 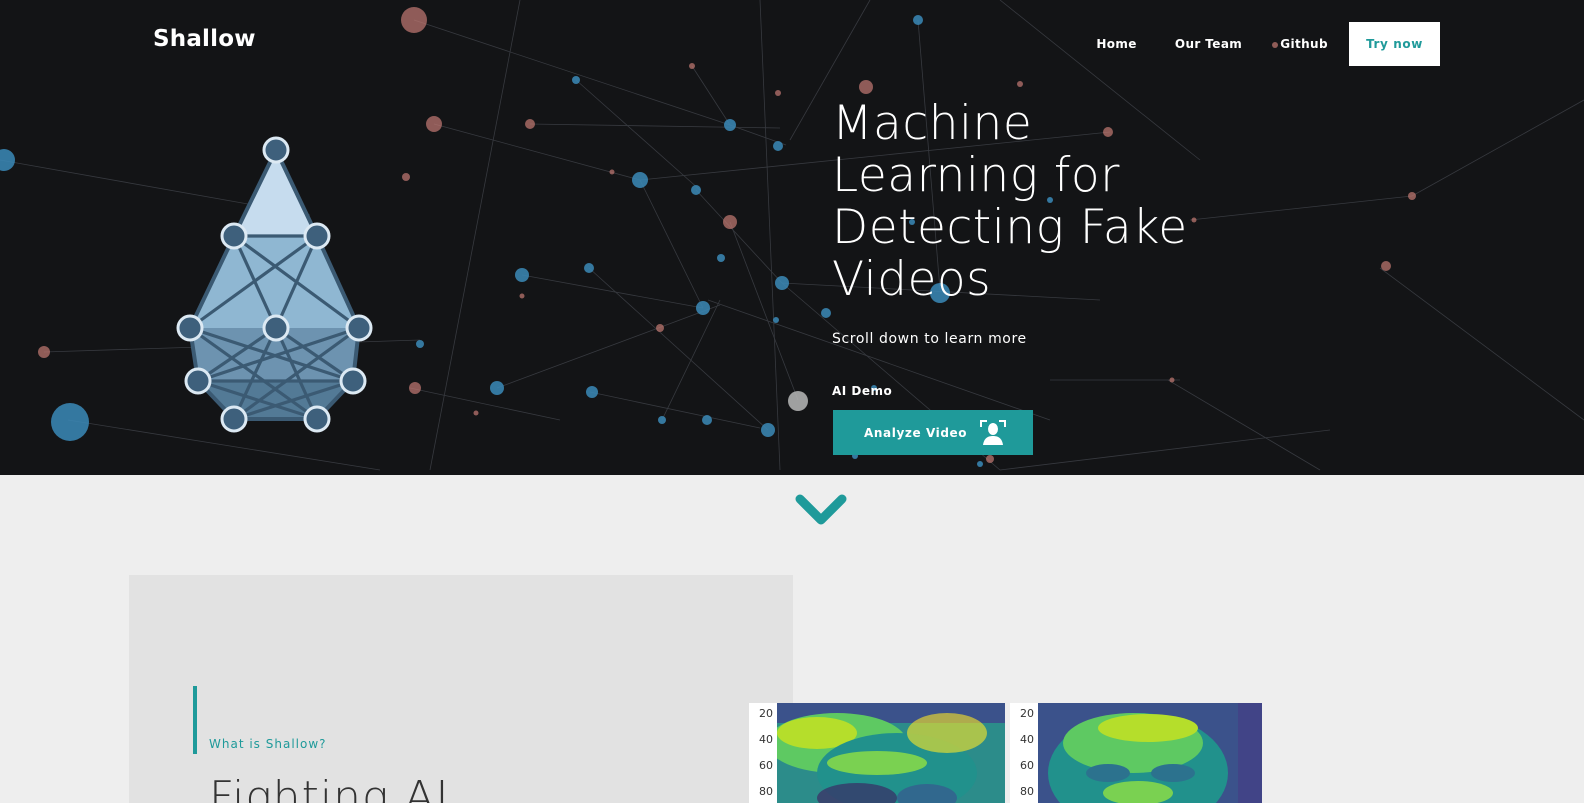 I want to click on analyze-video-button: Analyze Video, so click(x=933, y=432).